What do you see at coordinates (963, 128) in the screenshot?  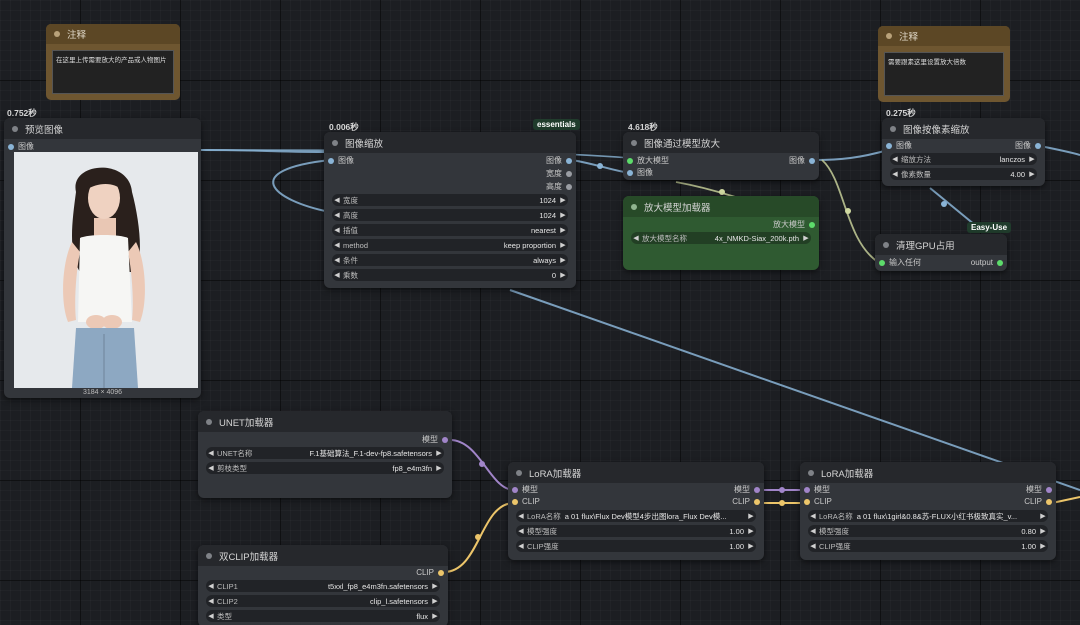 I see `node-title: 图像按像素缩放` at bounding box center [963, 128].